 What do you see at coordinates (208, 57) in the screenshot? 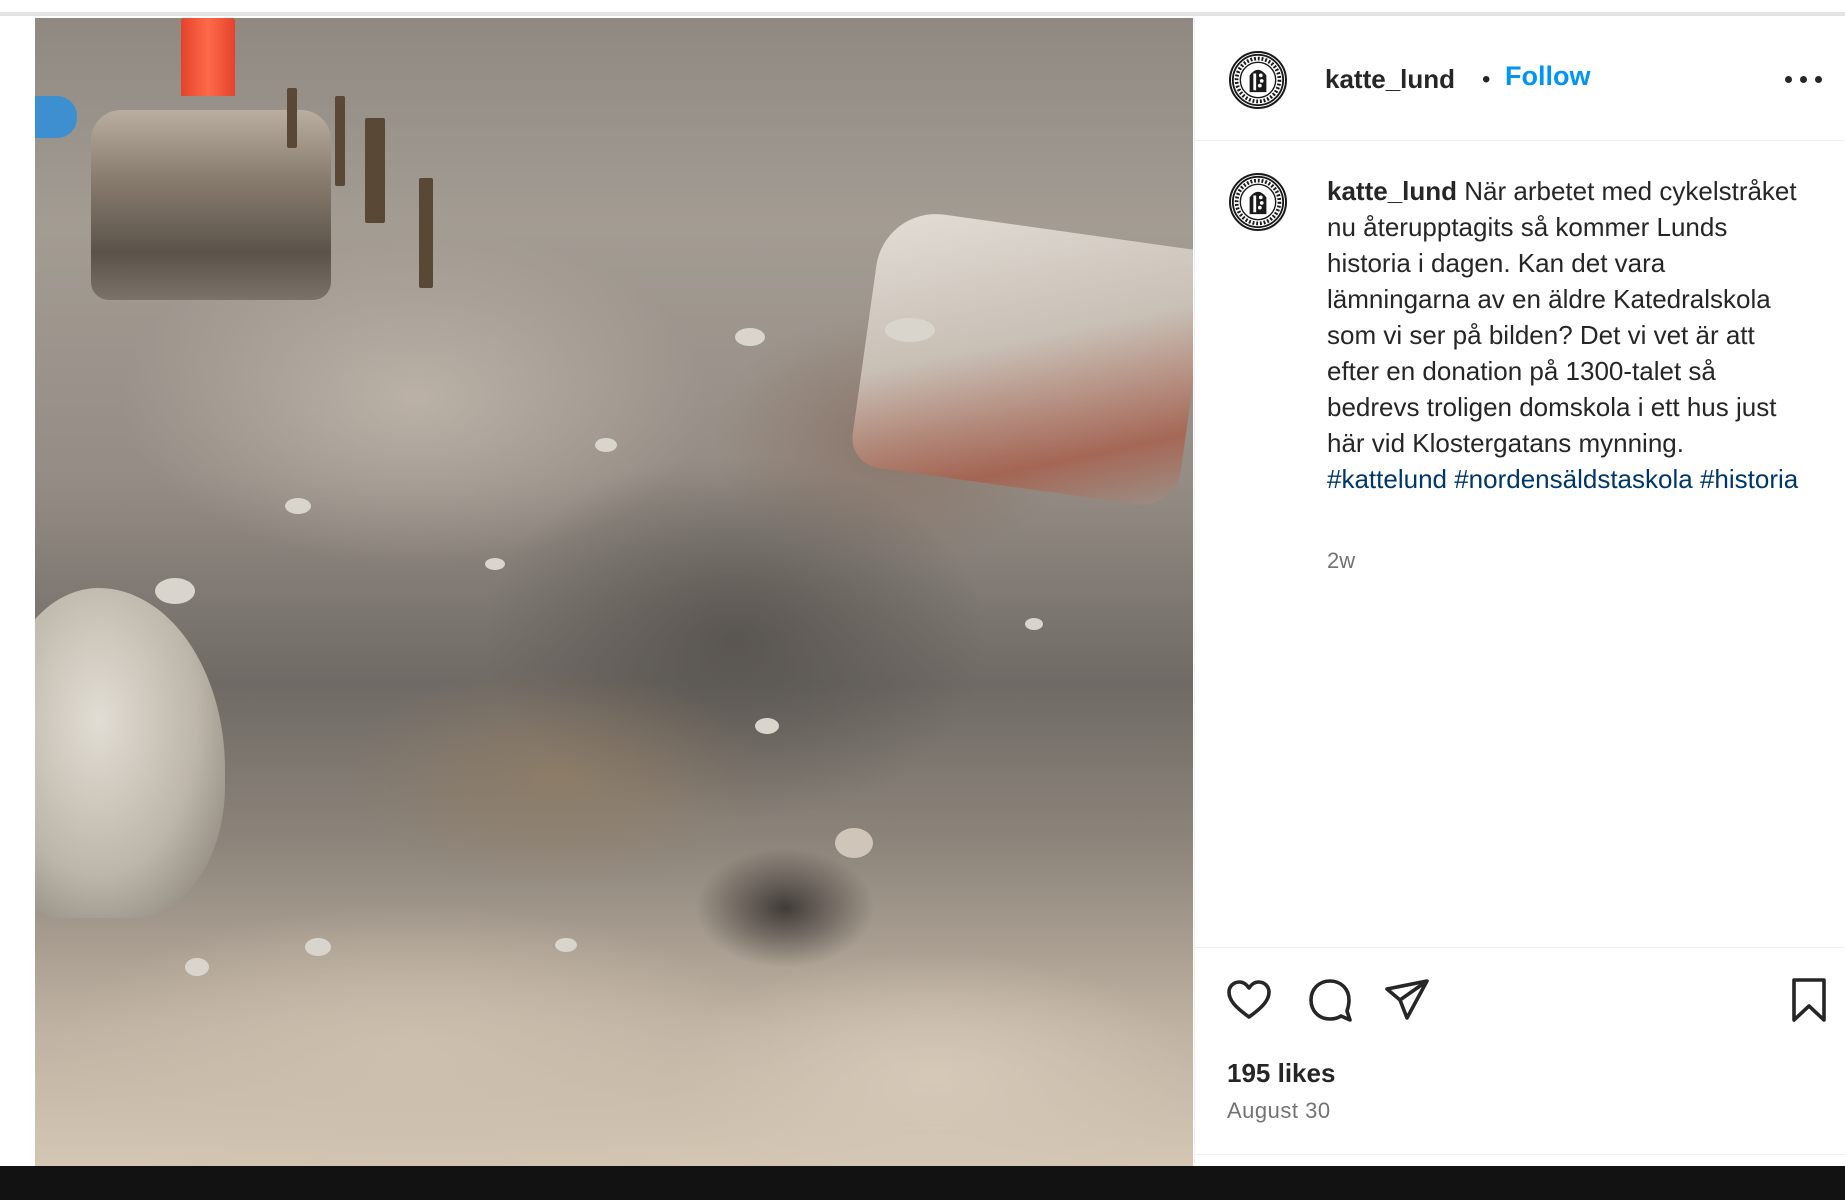
I see `traffic-cone` at bounding box center [208, 57].